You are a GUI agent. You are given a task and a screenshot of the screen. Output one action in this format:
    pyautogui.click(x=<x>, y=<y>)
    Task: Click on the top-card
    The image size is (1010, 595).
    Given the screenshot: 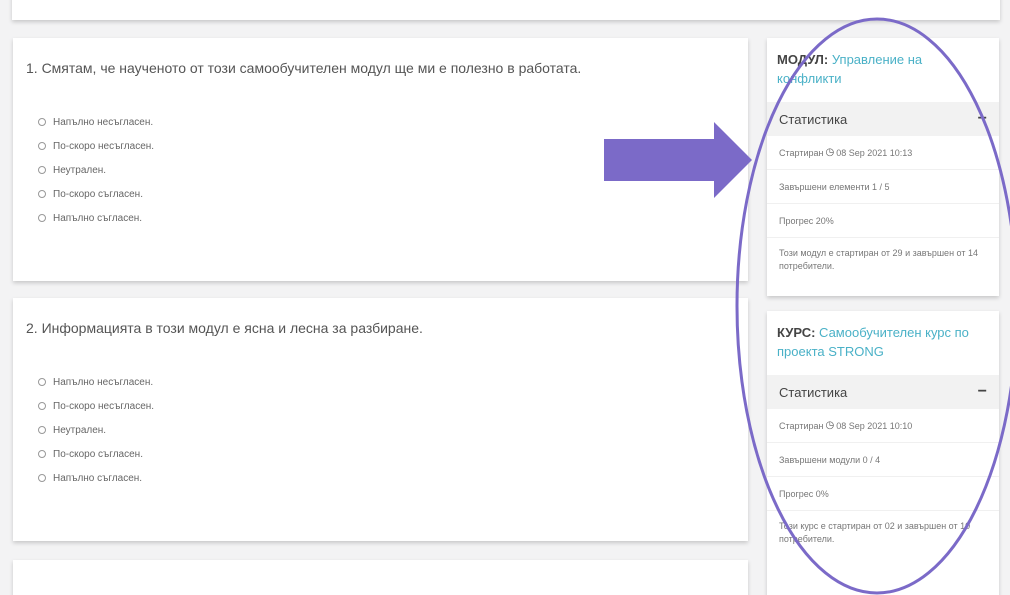 What is the action you would take?
    pyautogui.click(x=506, y=10)
    